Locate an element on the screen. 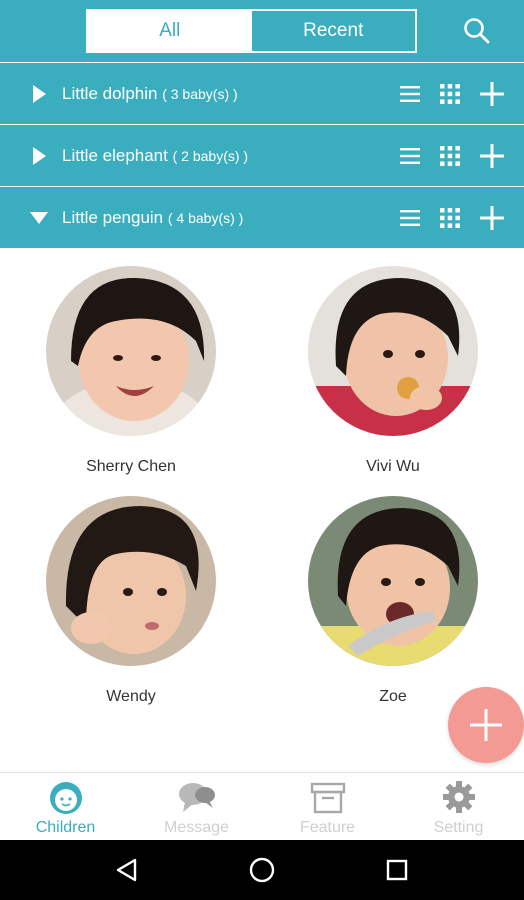 The image size is (524, 900). group-name: Little elephant is located at coordinates (115, 155).